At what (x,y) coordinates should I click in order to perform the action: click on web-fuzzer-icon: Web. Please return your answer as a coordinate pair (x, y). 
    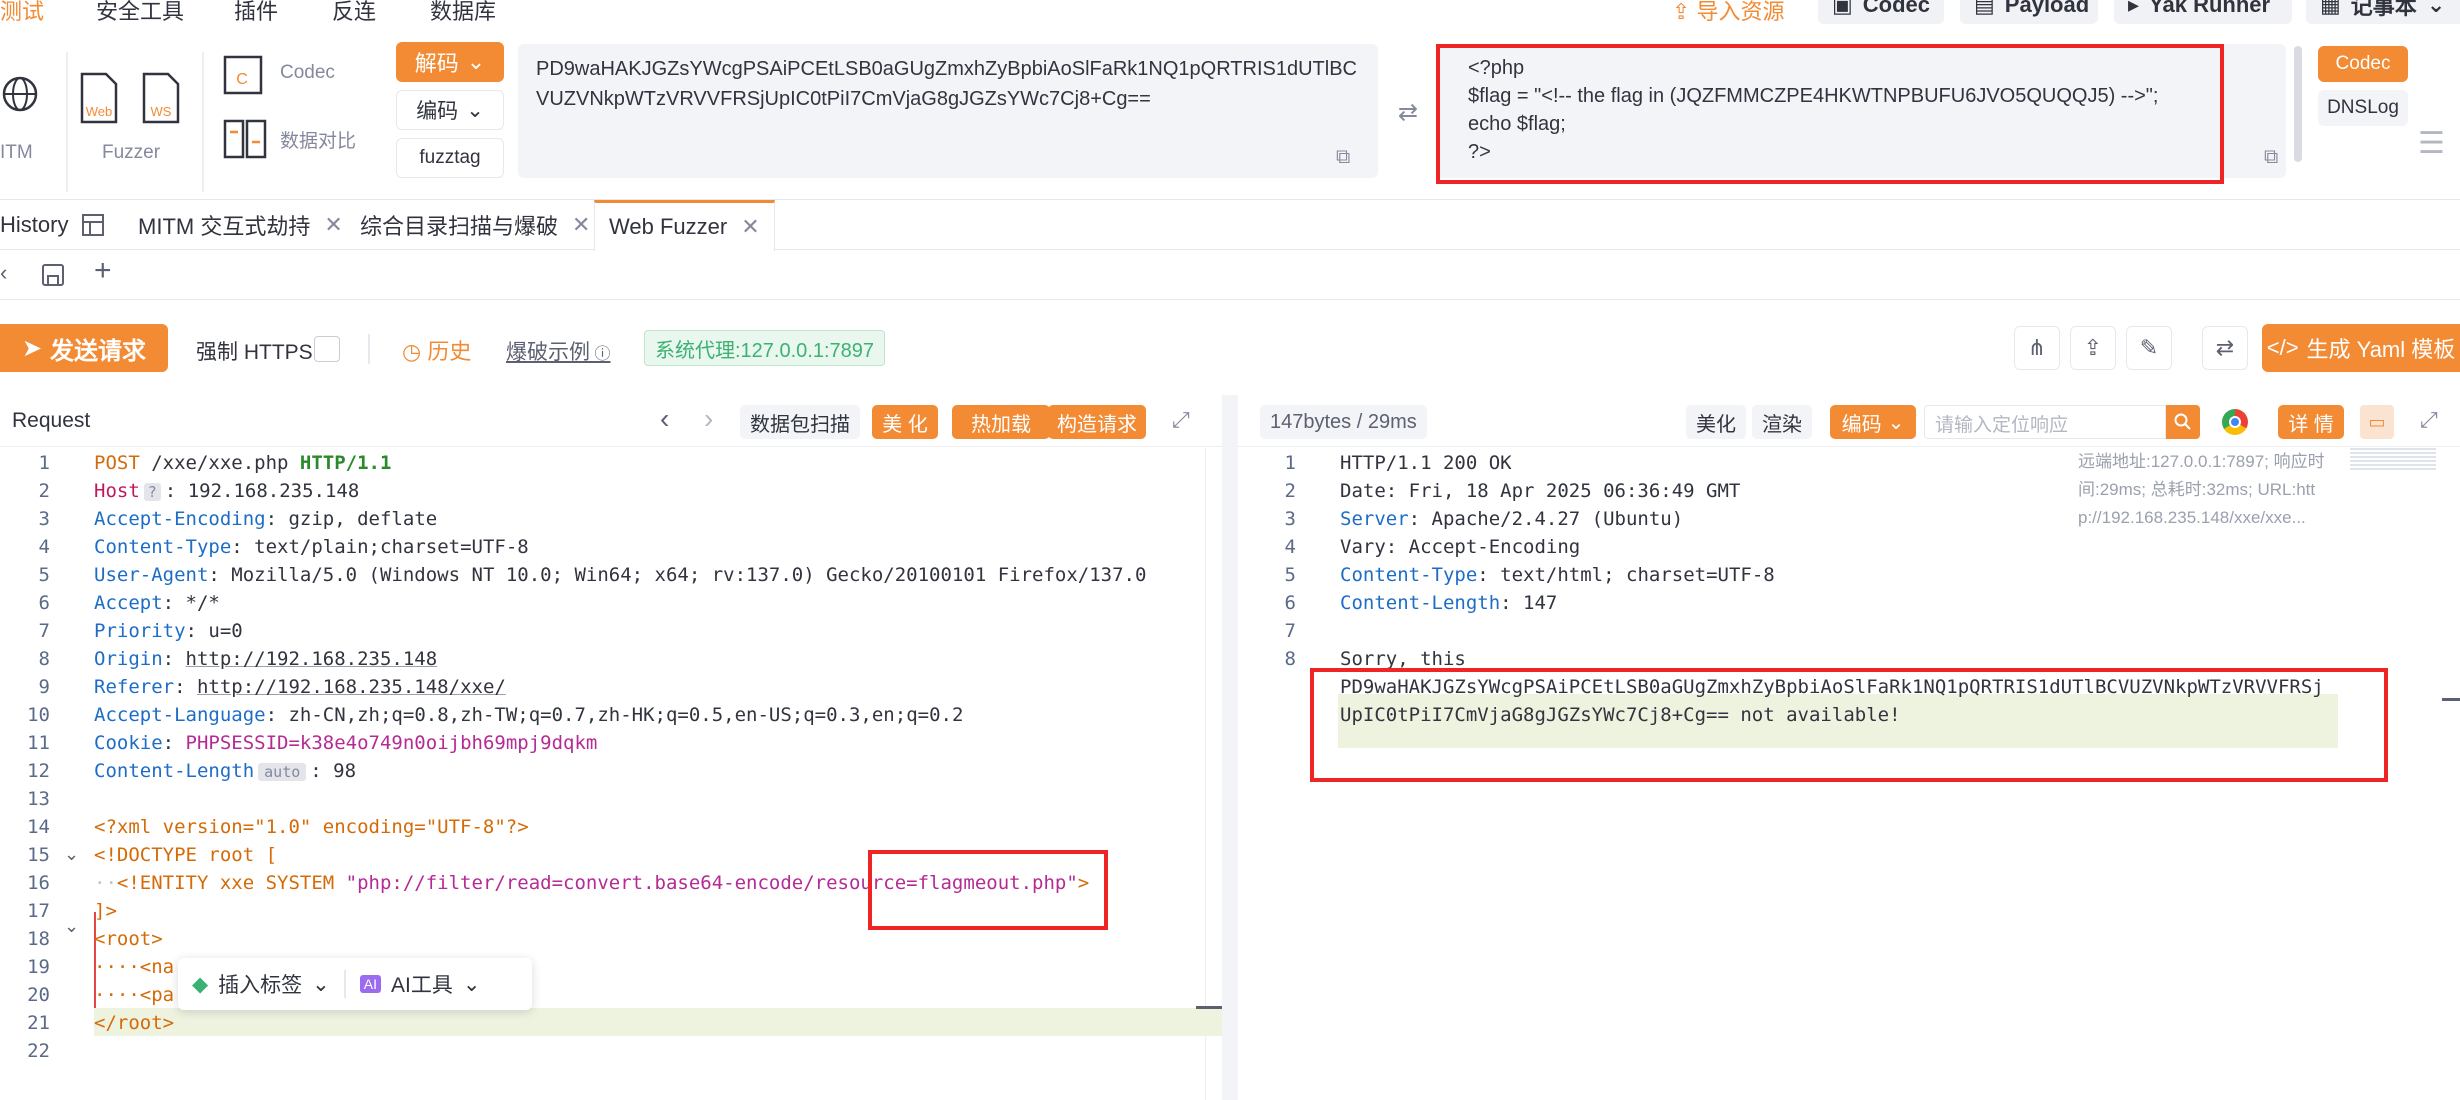
    Looking at the image, I should click on (99, 98).